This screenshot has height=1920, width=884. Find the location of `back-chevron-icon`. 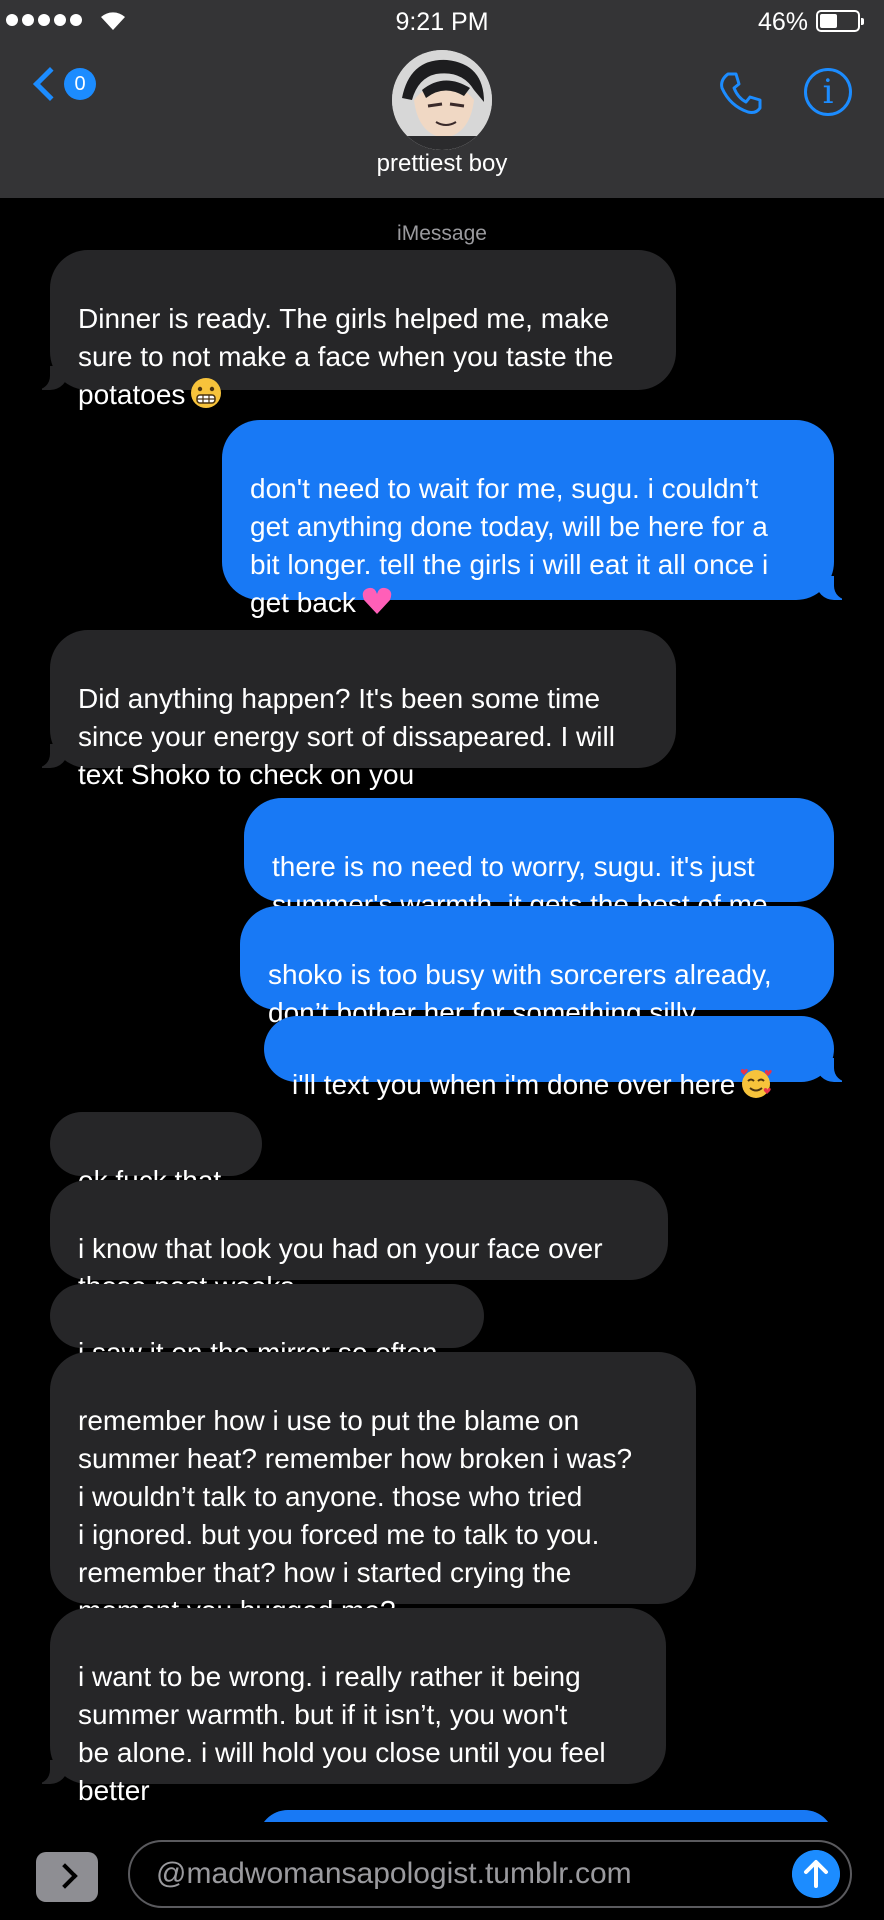

back-chevron-icon is located at coordinates (50, 84).